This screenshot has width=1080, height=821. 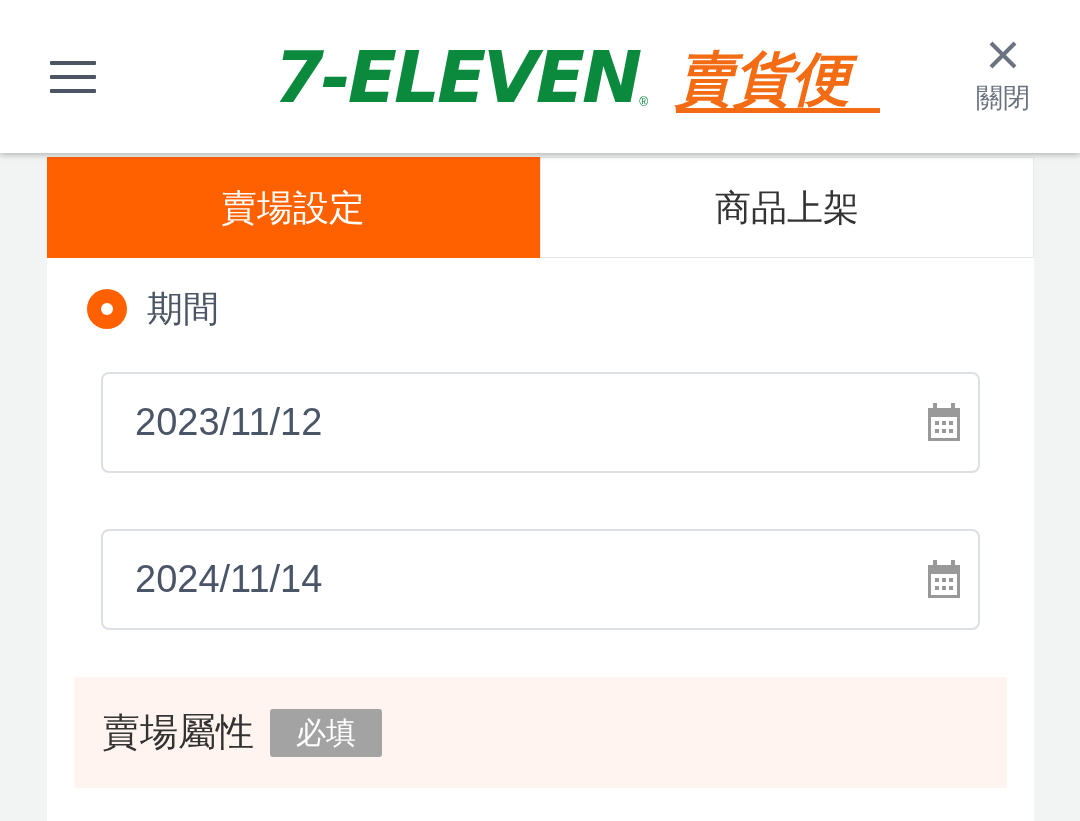 I want to click on date-field: 2024/11/14, so click(x=540, y=579).